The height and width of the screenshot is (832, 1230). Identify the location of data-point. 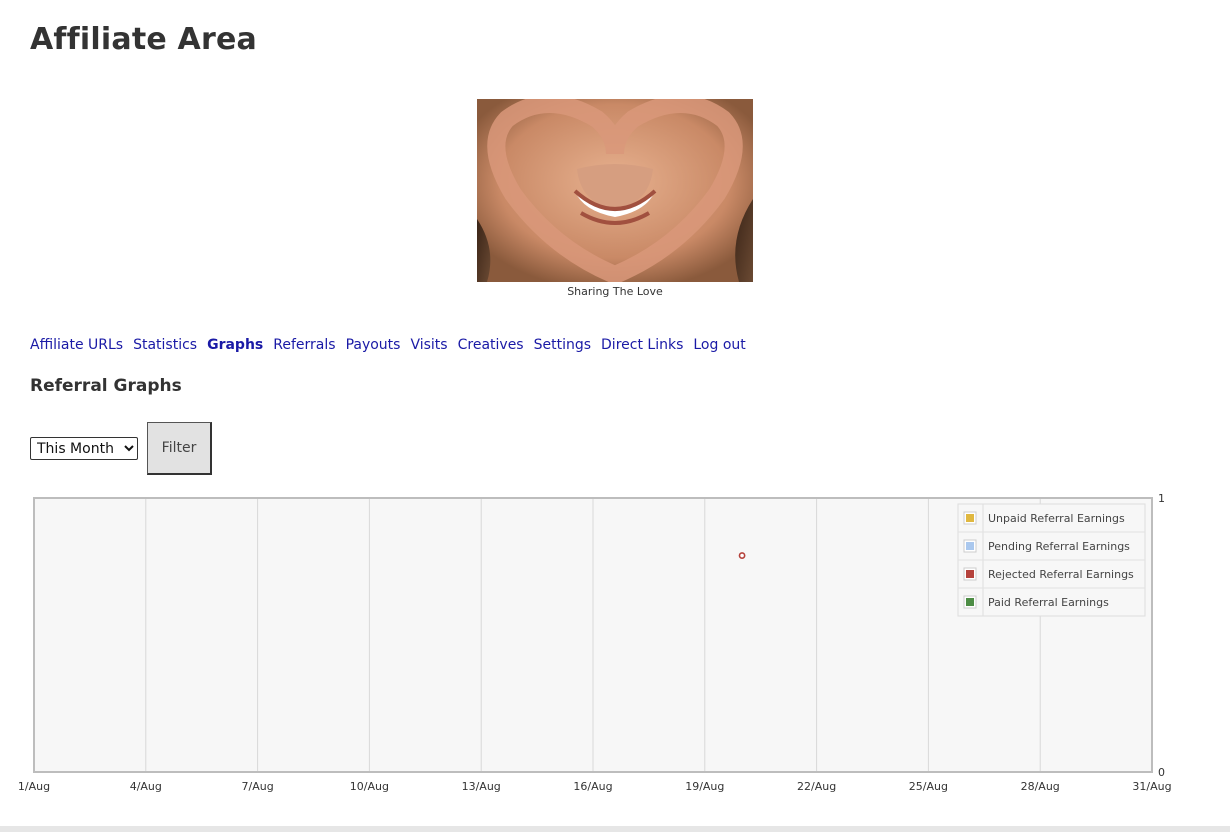
(742, 555).